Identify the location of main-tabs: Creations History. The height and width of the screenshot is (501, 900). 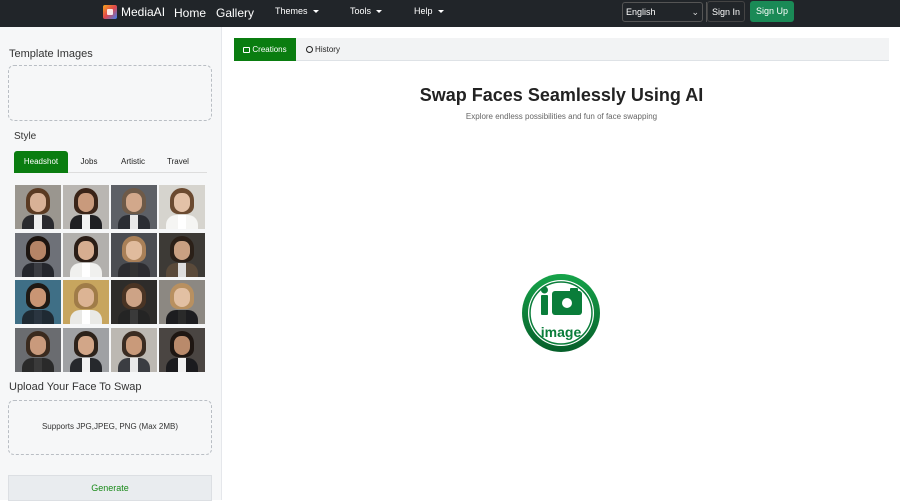
(561, 49).